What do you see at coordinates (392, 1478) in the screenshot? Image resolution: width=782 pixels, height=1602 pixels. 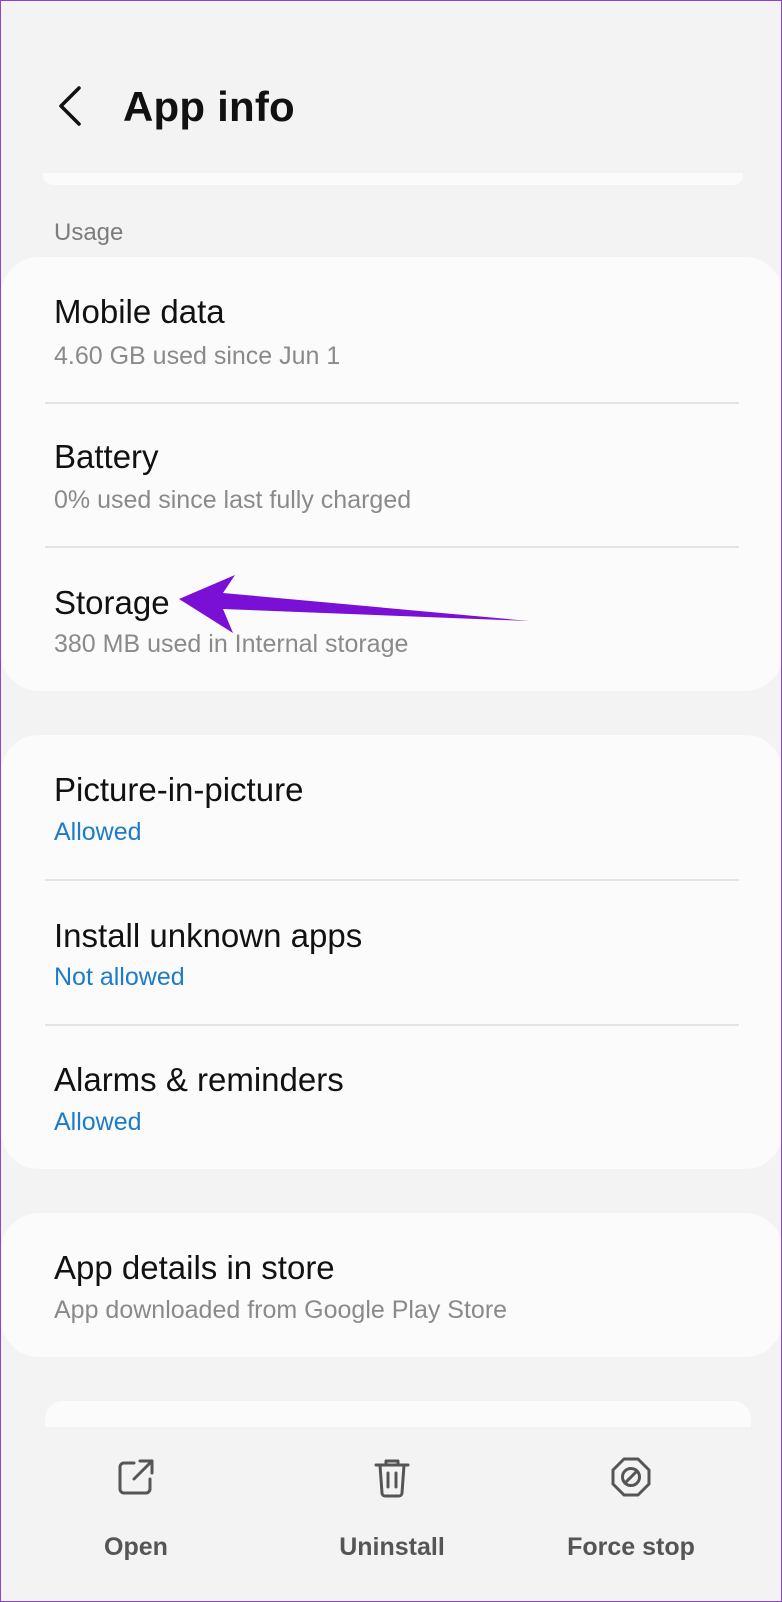 I see `trash-icon` at bounding box center [392, 1478].